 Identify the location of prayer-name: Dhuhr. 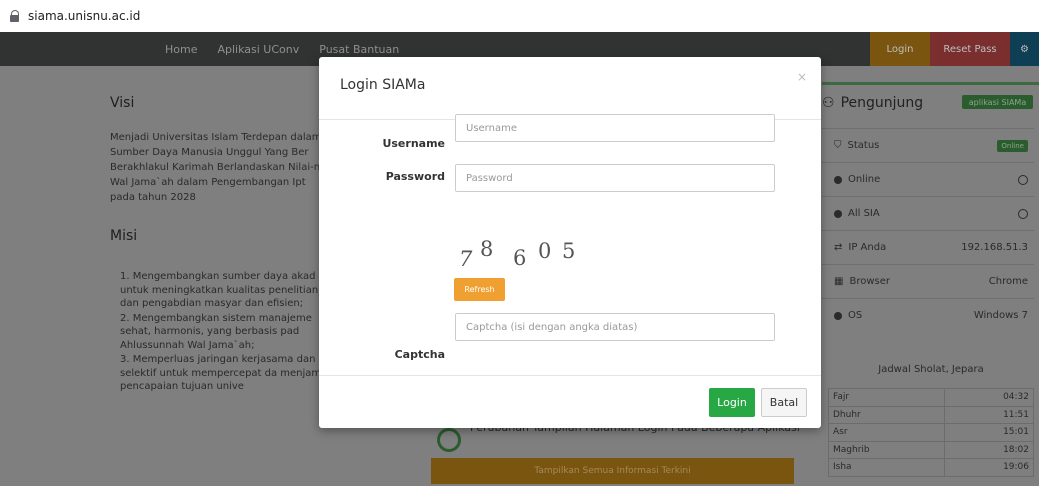
(886, 414).